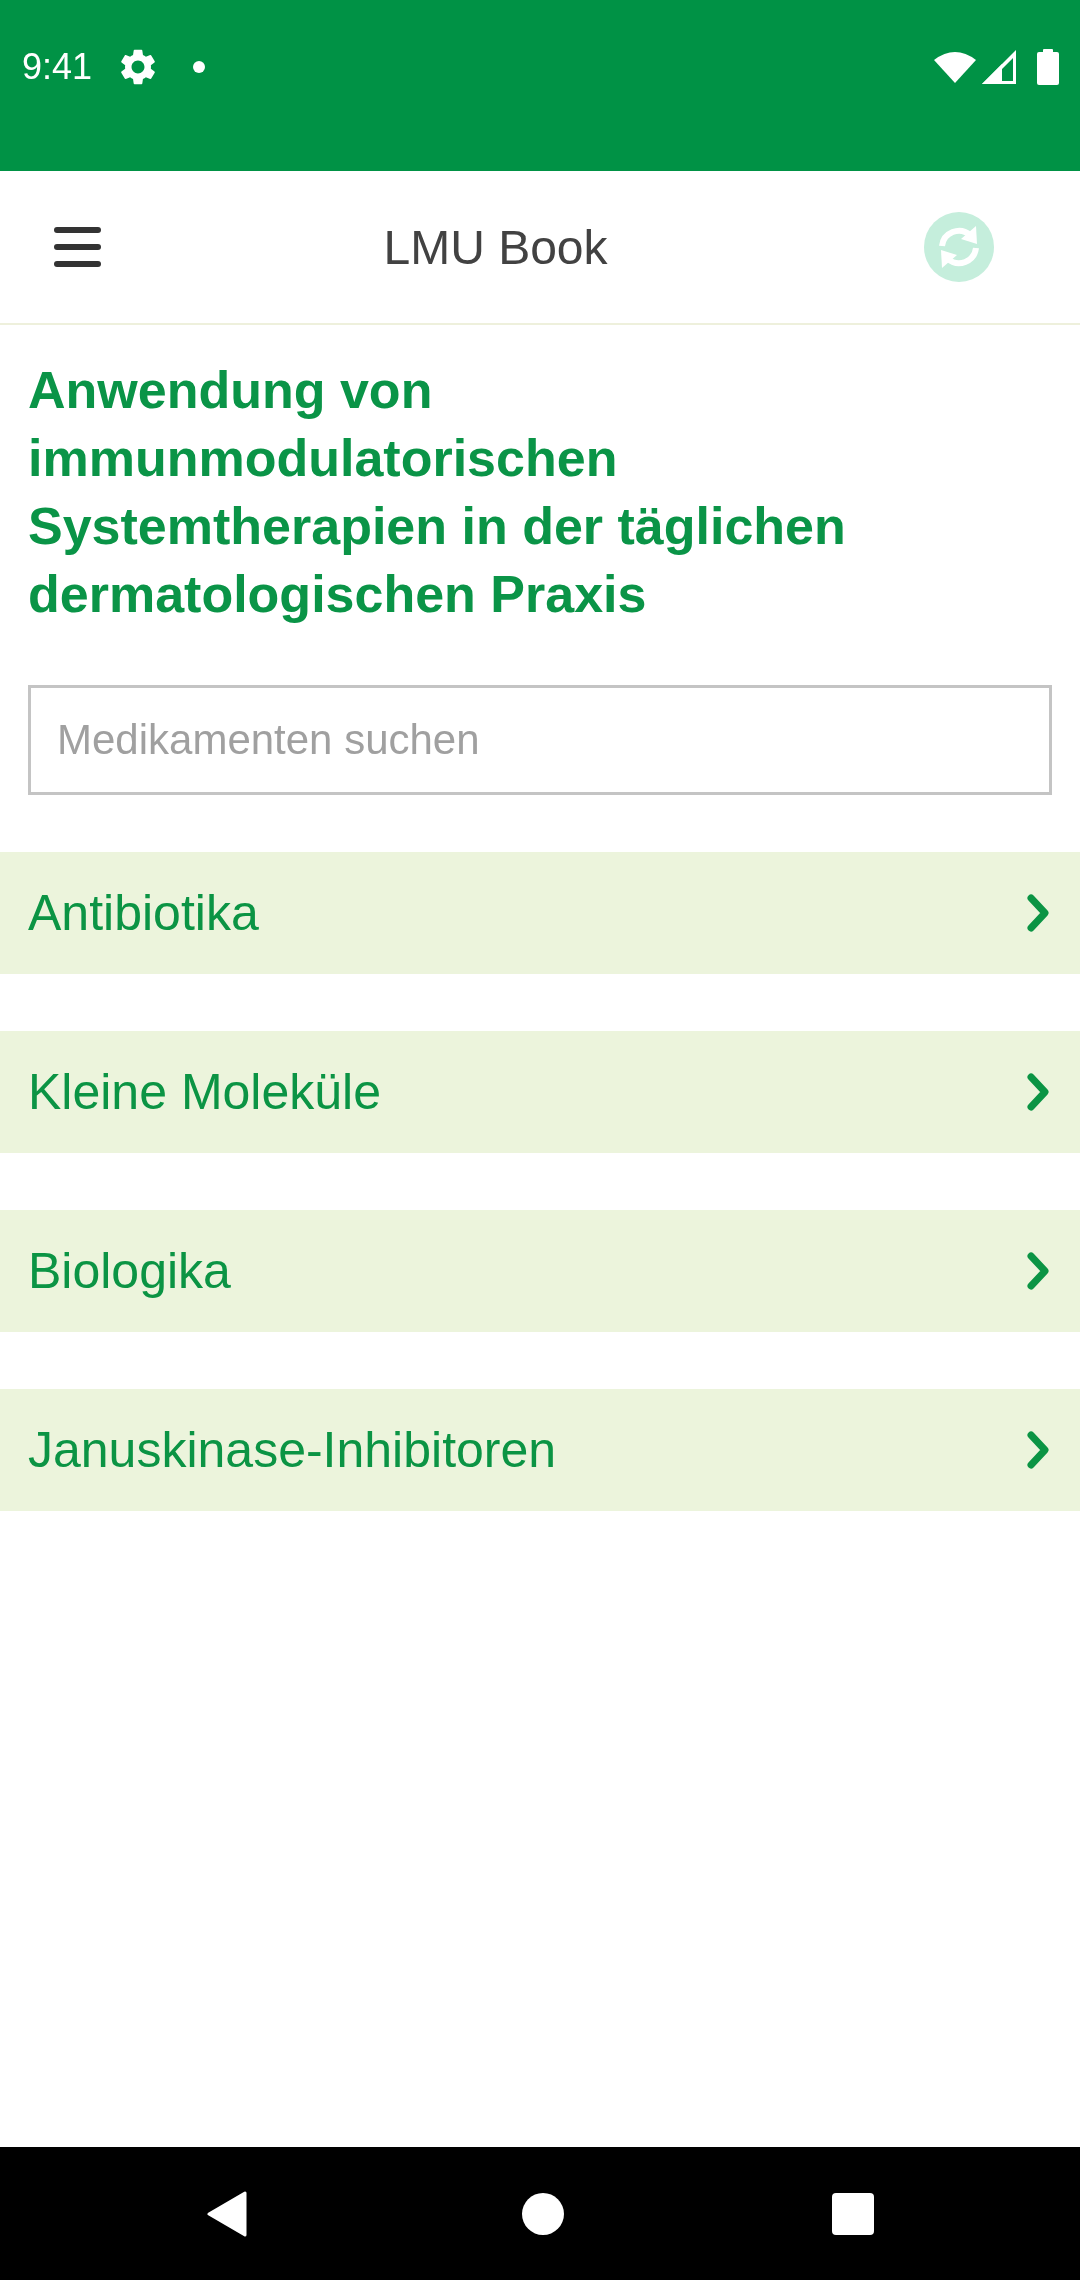 This screenshot has width=1080, height=2280. What do you see at coordinates (57, 67) in the screenshot?
I see `status-time: 9:41` at bounding box center [57, 67].